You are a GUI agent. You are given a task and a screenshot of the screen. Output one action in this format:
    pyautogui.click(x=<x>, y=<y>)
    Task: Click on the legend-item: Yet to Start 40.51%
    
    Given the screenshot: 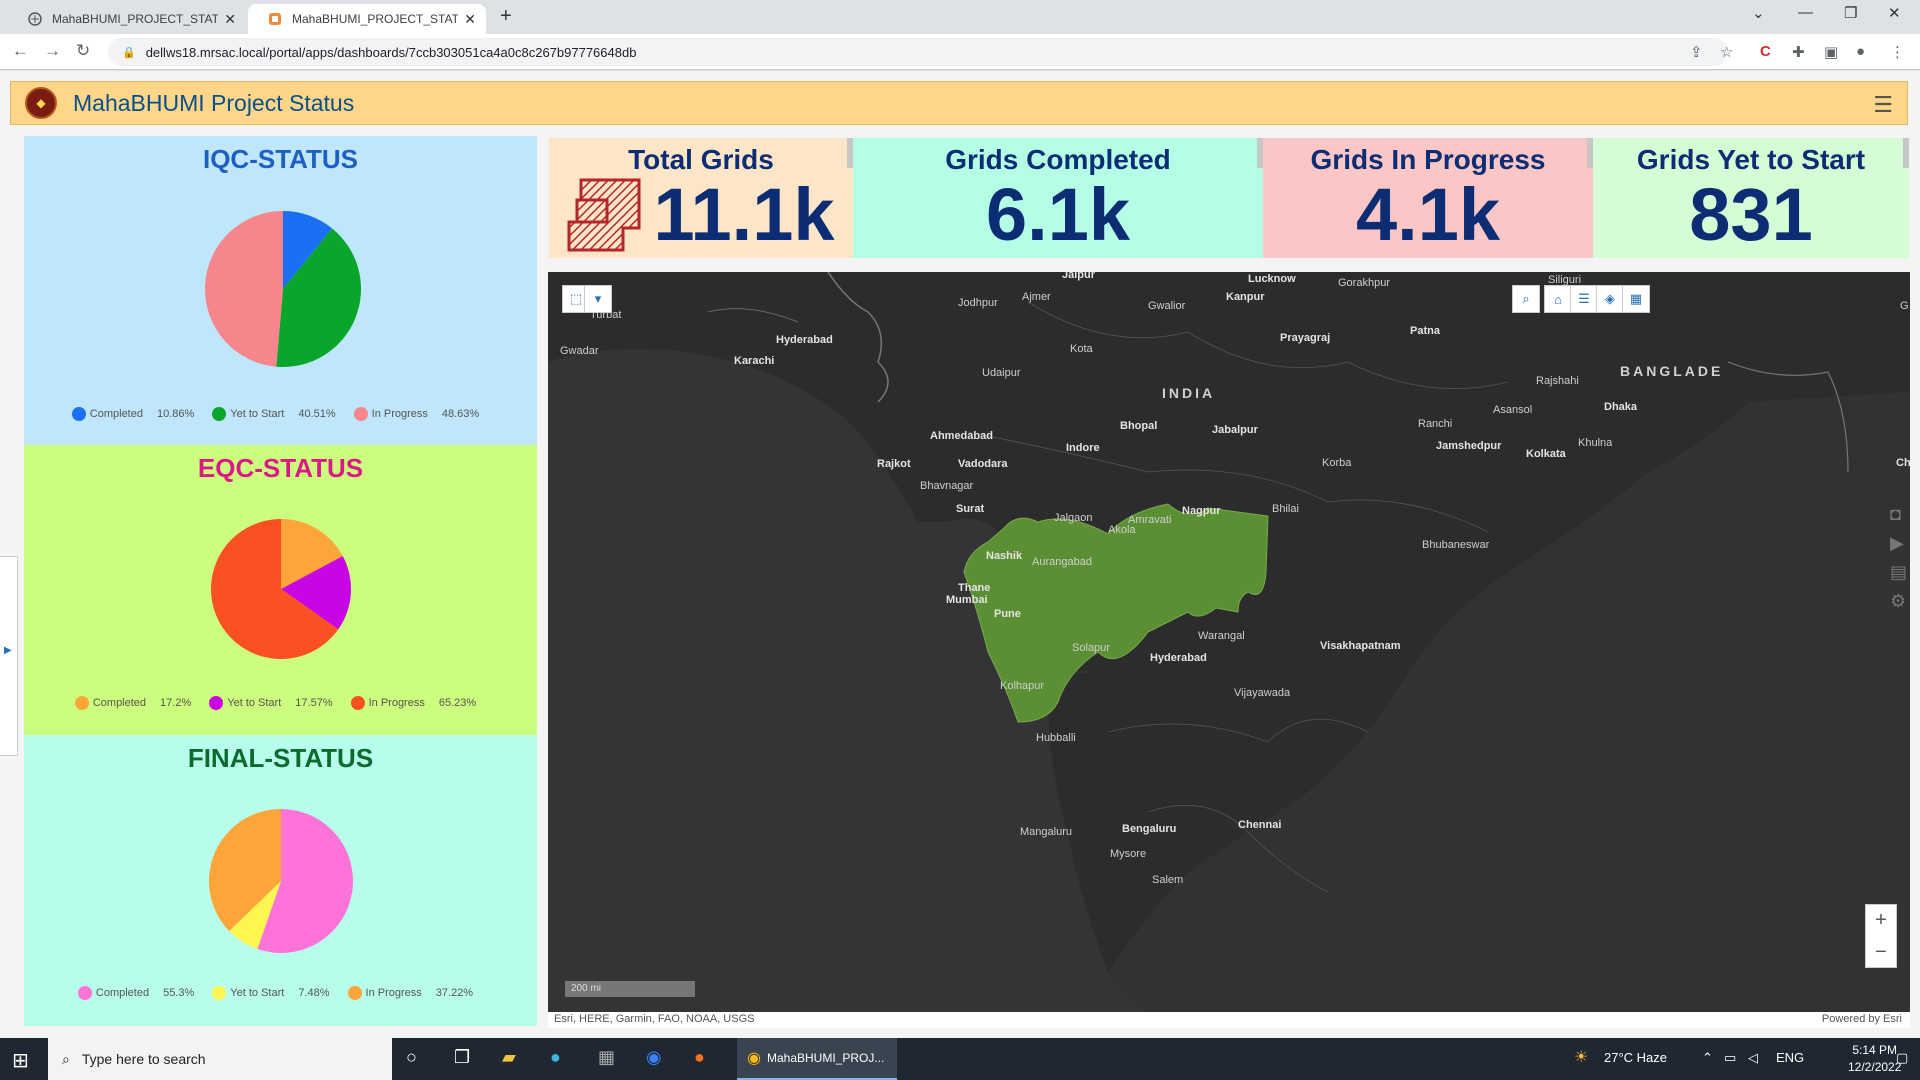 What is the action you would take?
    pyautogui.click(x=278, y=414)
    